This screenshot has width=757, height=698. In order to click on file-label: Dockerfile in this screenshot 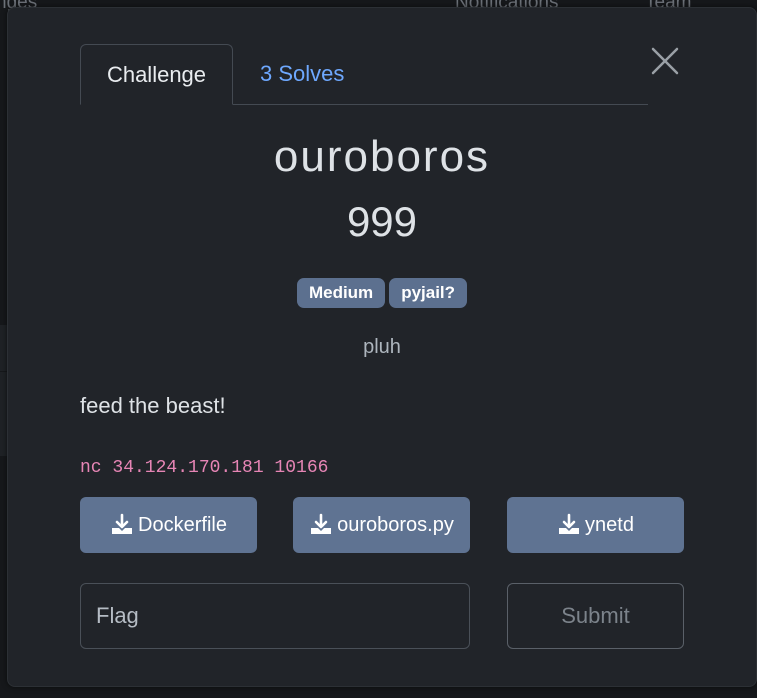, I will do `click(182, 524)`.